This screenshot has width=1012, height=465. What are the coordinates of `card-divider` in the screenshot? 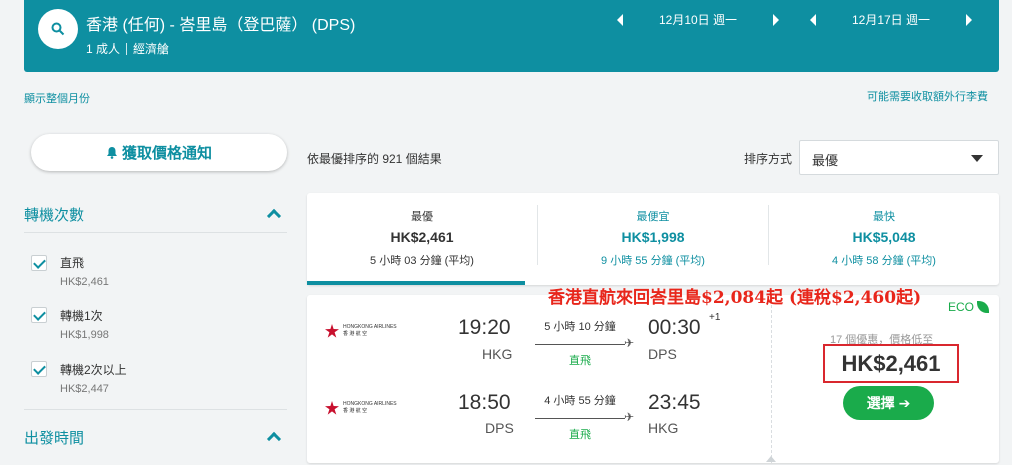 It's located at (771, 379).